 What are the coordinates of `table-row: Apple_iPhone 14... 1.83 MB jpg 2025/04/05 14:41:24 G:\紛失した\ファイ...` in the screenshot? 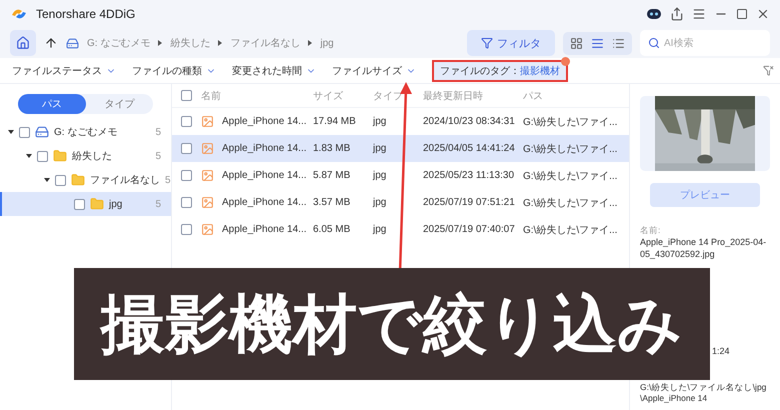 It's located at (400, 148).